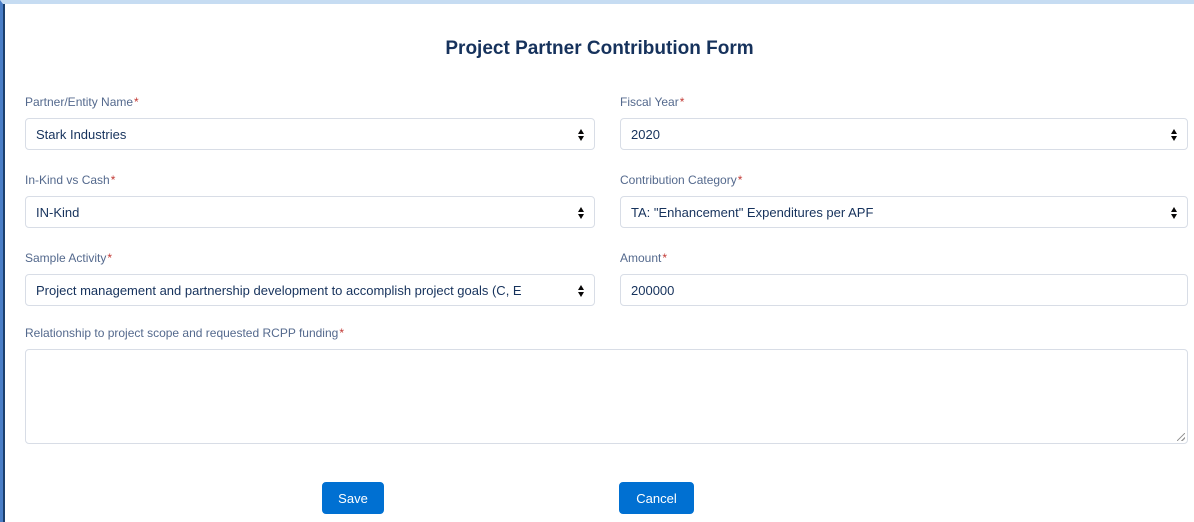  What do you see at coordinates (678, 180) in the screenshot?
I see `category-label-text: Contribution Category` at bounding box center [678, 180].